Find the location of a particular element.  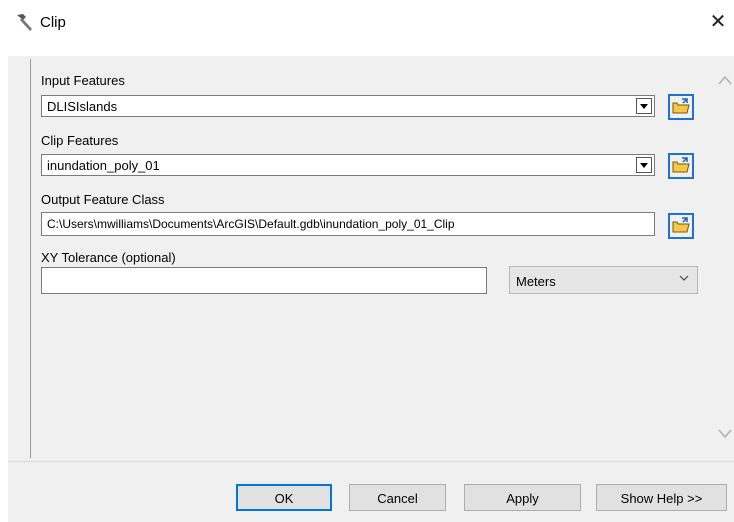

window-title: Clip is located at coordinates (53, 22).